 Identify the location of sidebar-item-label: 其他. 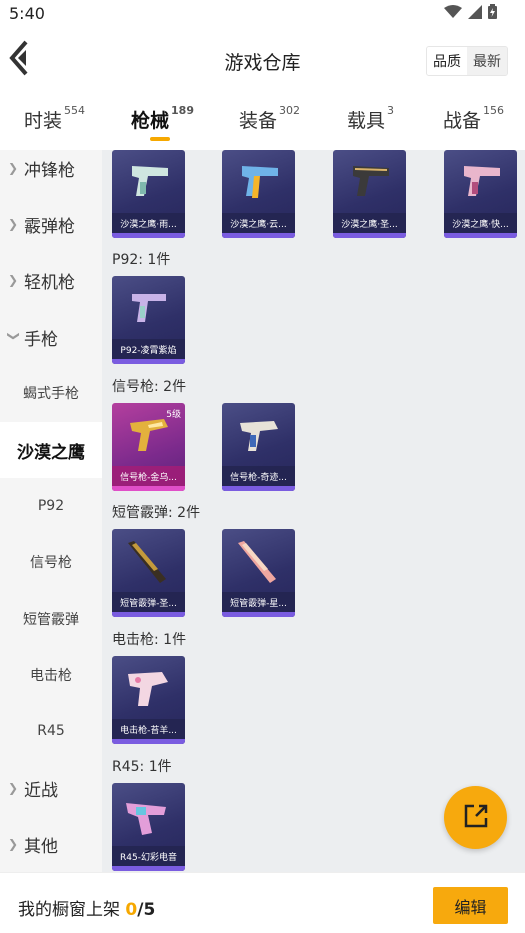
(41, 846).